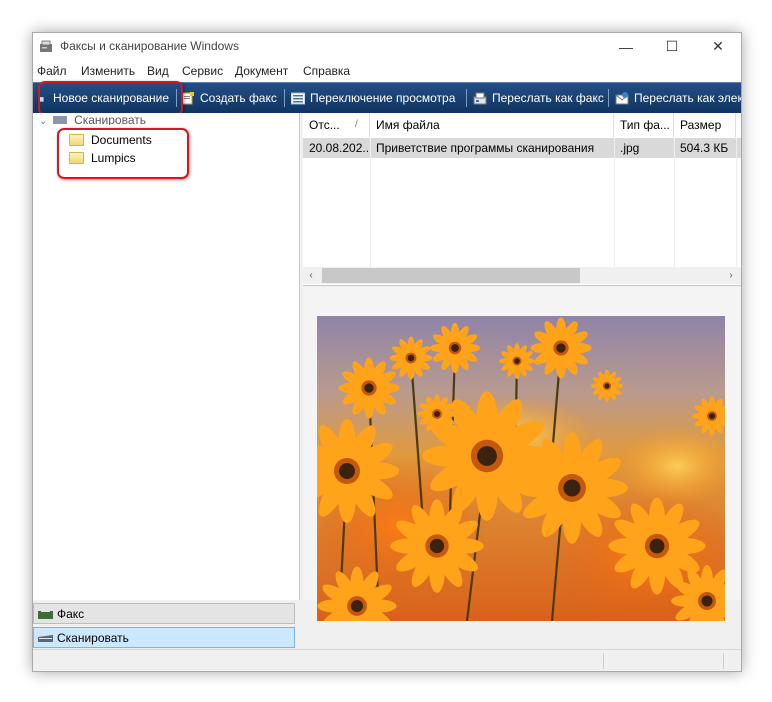 This screenshot has width=772, height=702. I want to click on maximize-button: ☐, so click(672, 46).